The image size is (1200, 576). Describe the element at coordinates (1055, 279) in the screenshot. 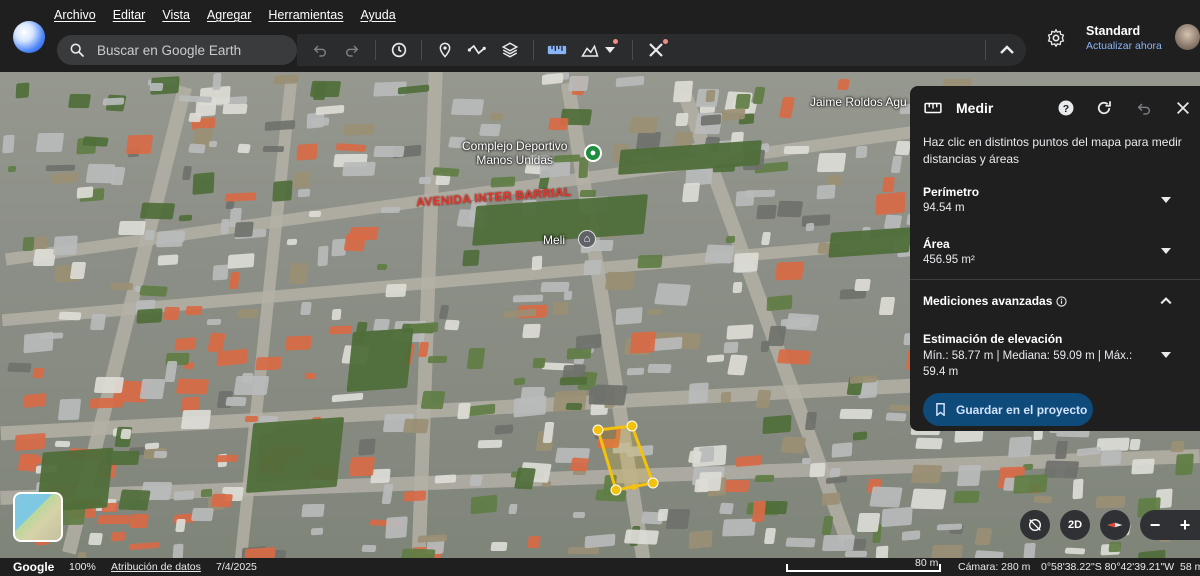

I see `panel-divider` at that location.